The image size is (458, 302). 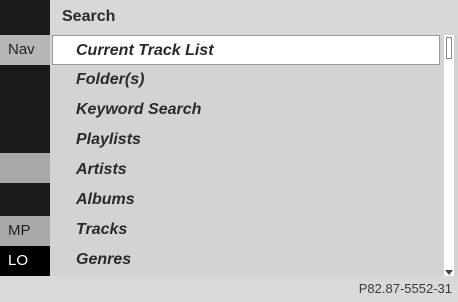 What do you see at coordinates (246, 80) in the screenshot?
I see `list-item-folders: Folder(s)` at bounding box center [246, 80].